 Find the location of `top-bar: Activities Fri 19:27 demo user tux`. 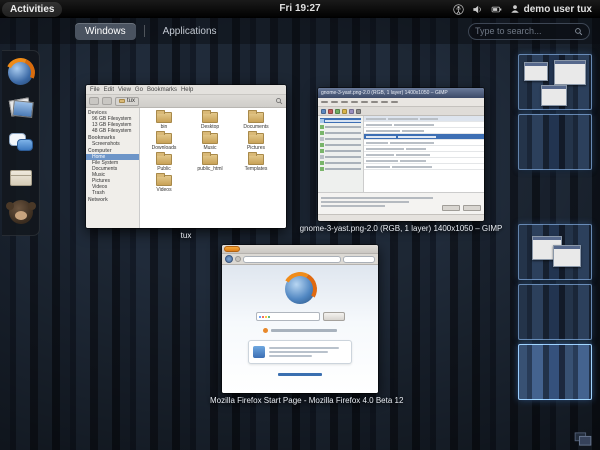

top-bar: Activities Fri 19:27 demo user tux is located at coordinates (300, 9).